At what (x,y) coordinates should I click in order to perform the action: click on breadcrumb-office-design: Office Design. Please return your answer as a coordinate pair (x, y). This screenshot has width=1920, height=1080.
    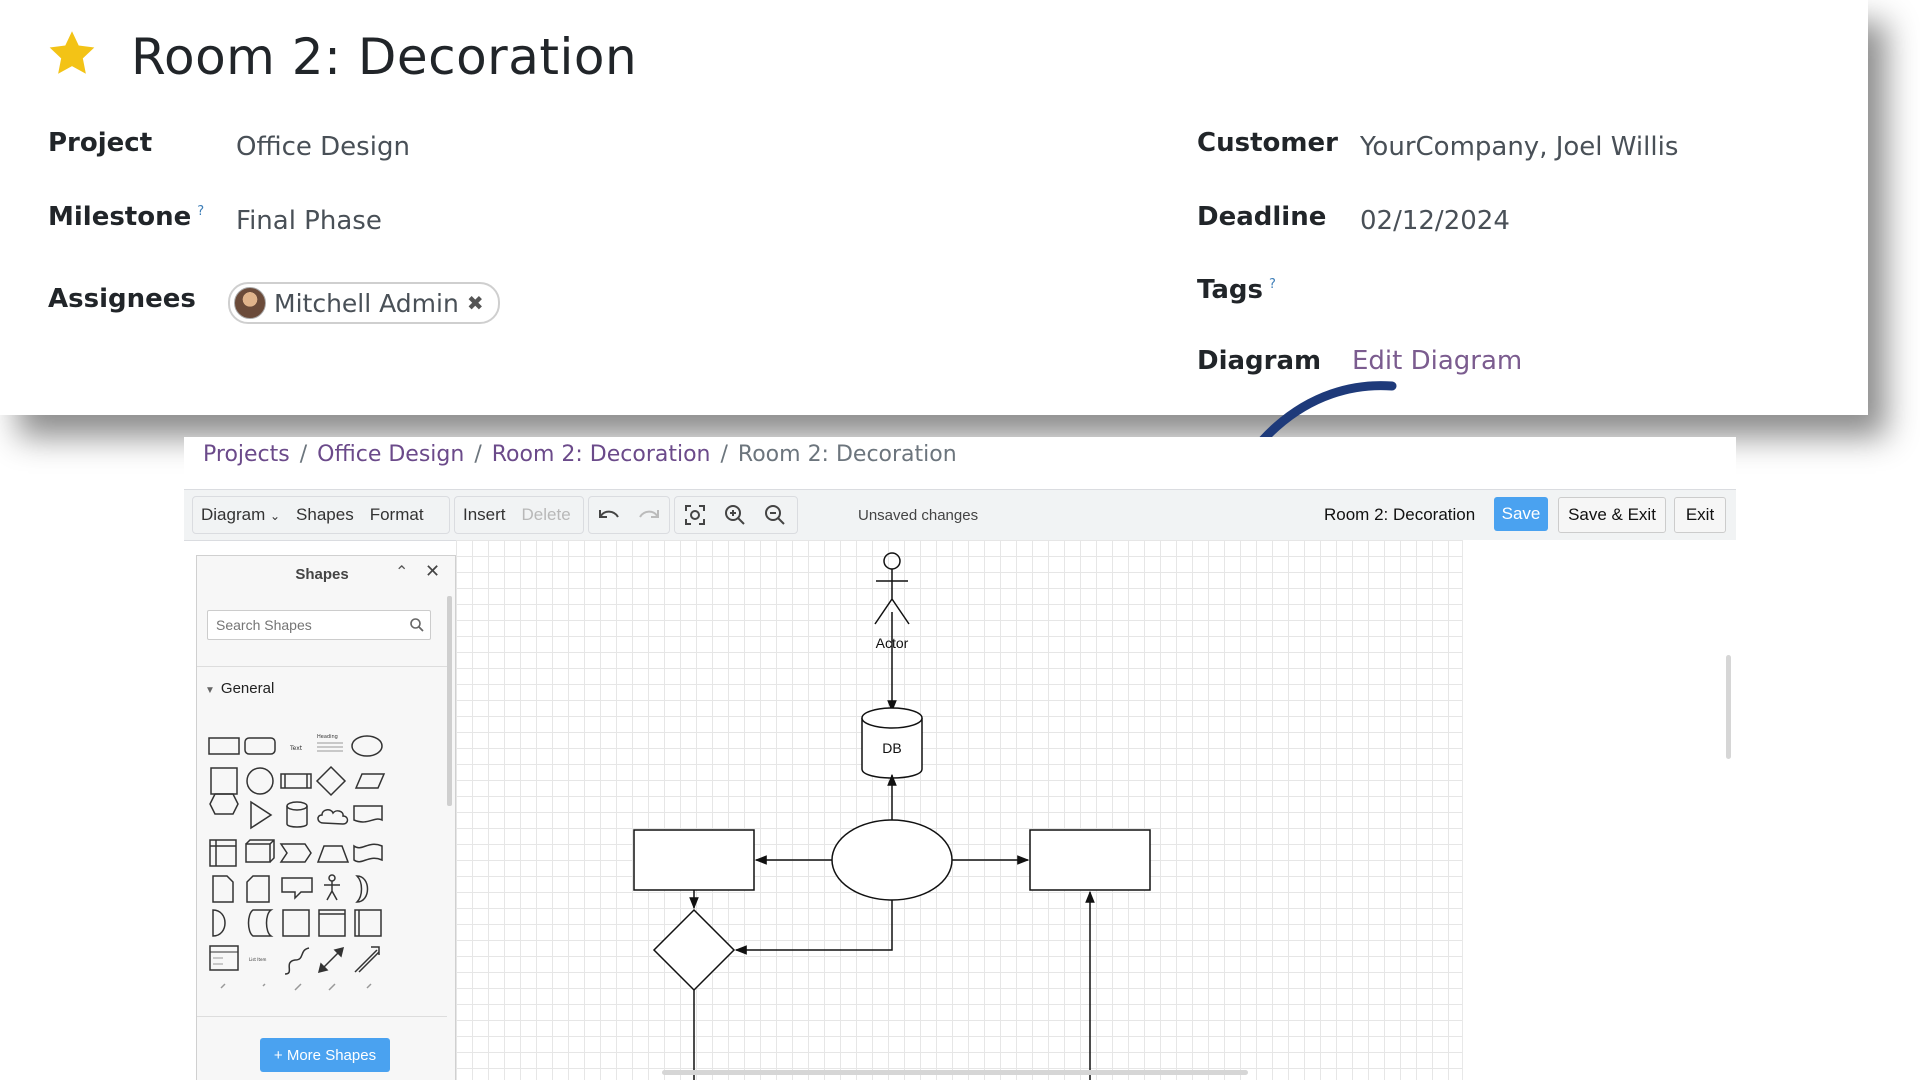
    Looking at the image, I should click on (390, 454).